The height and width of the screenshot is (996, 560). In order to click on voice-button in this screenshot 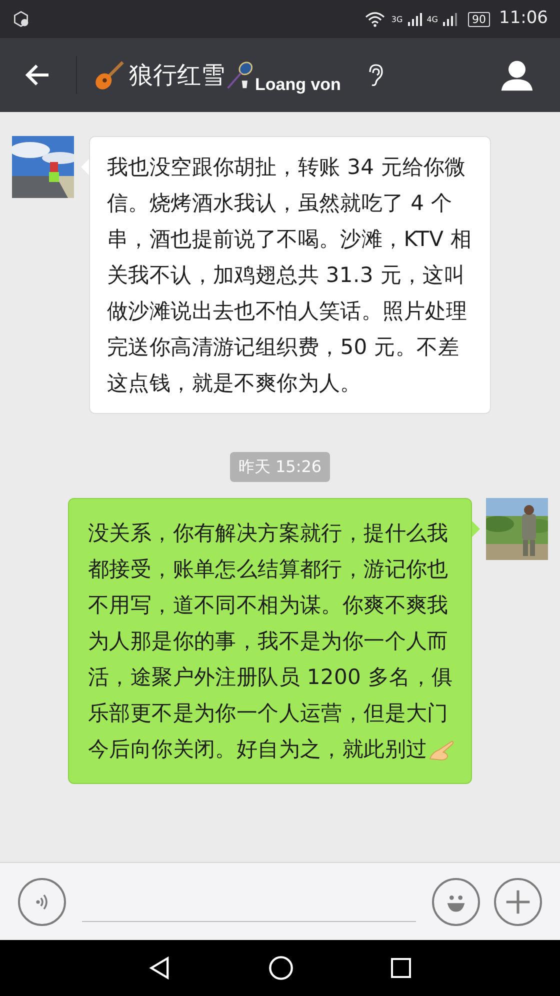, I will do `click(42, 902)`.